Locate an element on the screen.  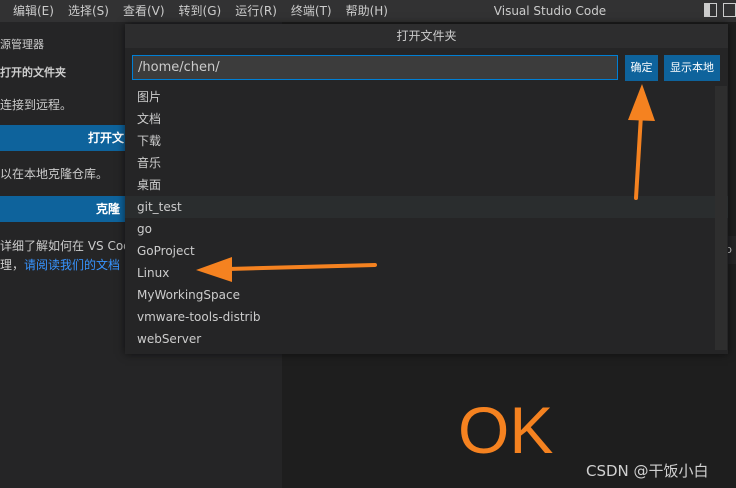
ok-annotation: OK is located at coordinates (506, 430).